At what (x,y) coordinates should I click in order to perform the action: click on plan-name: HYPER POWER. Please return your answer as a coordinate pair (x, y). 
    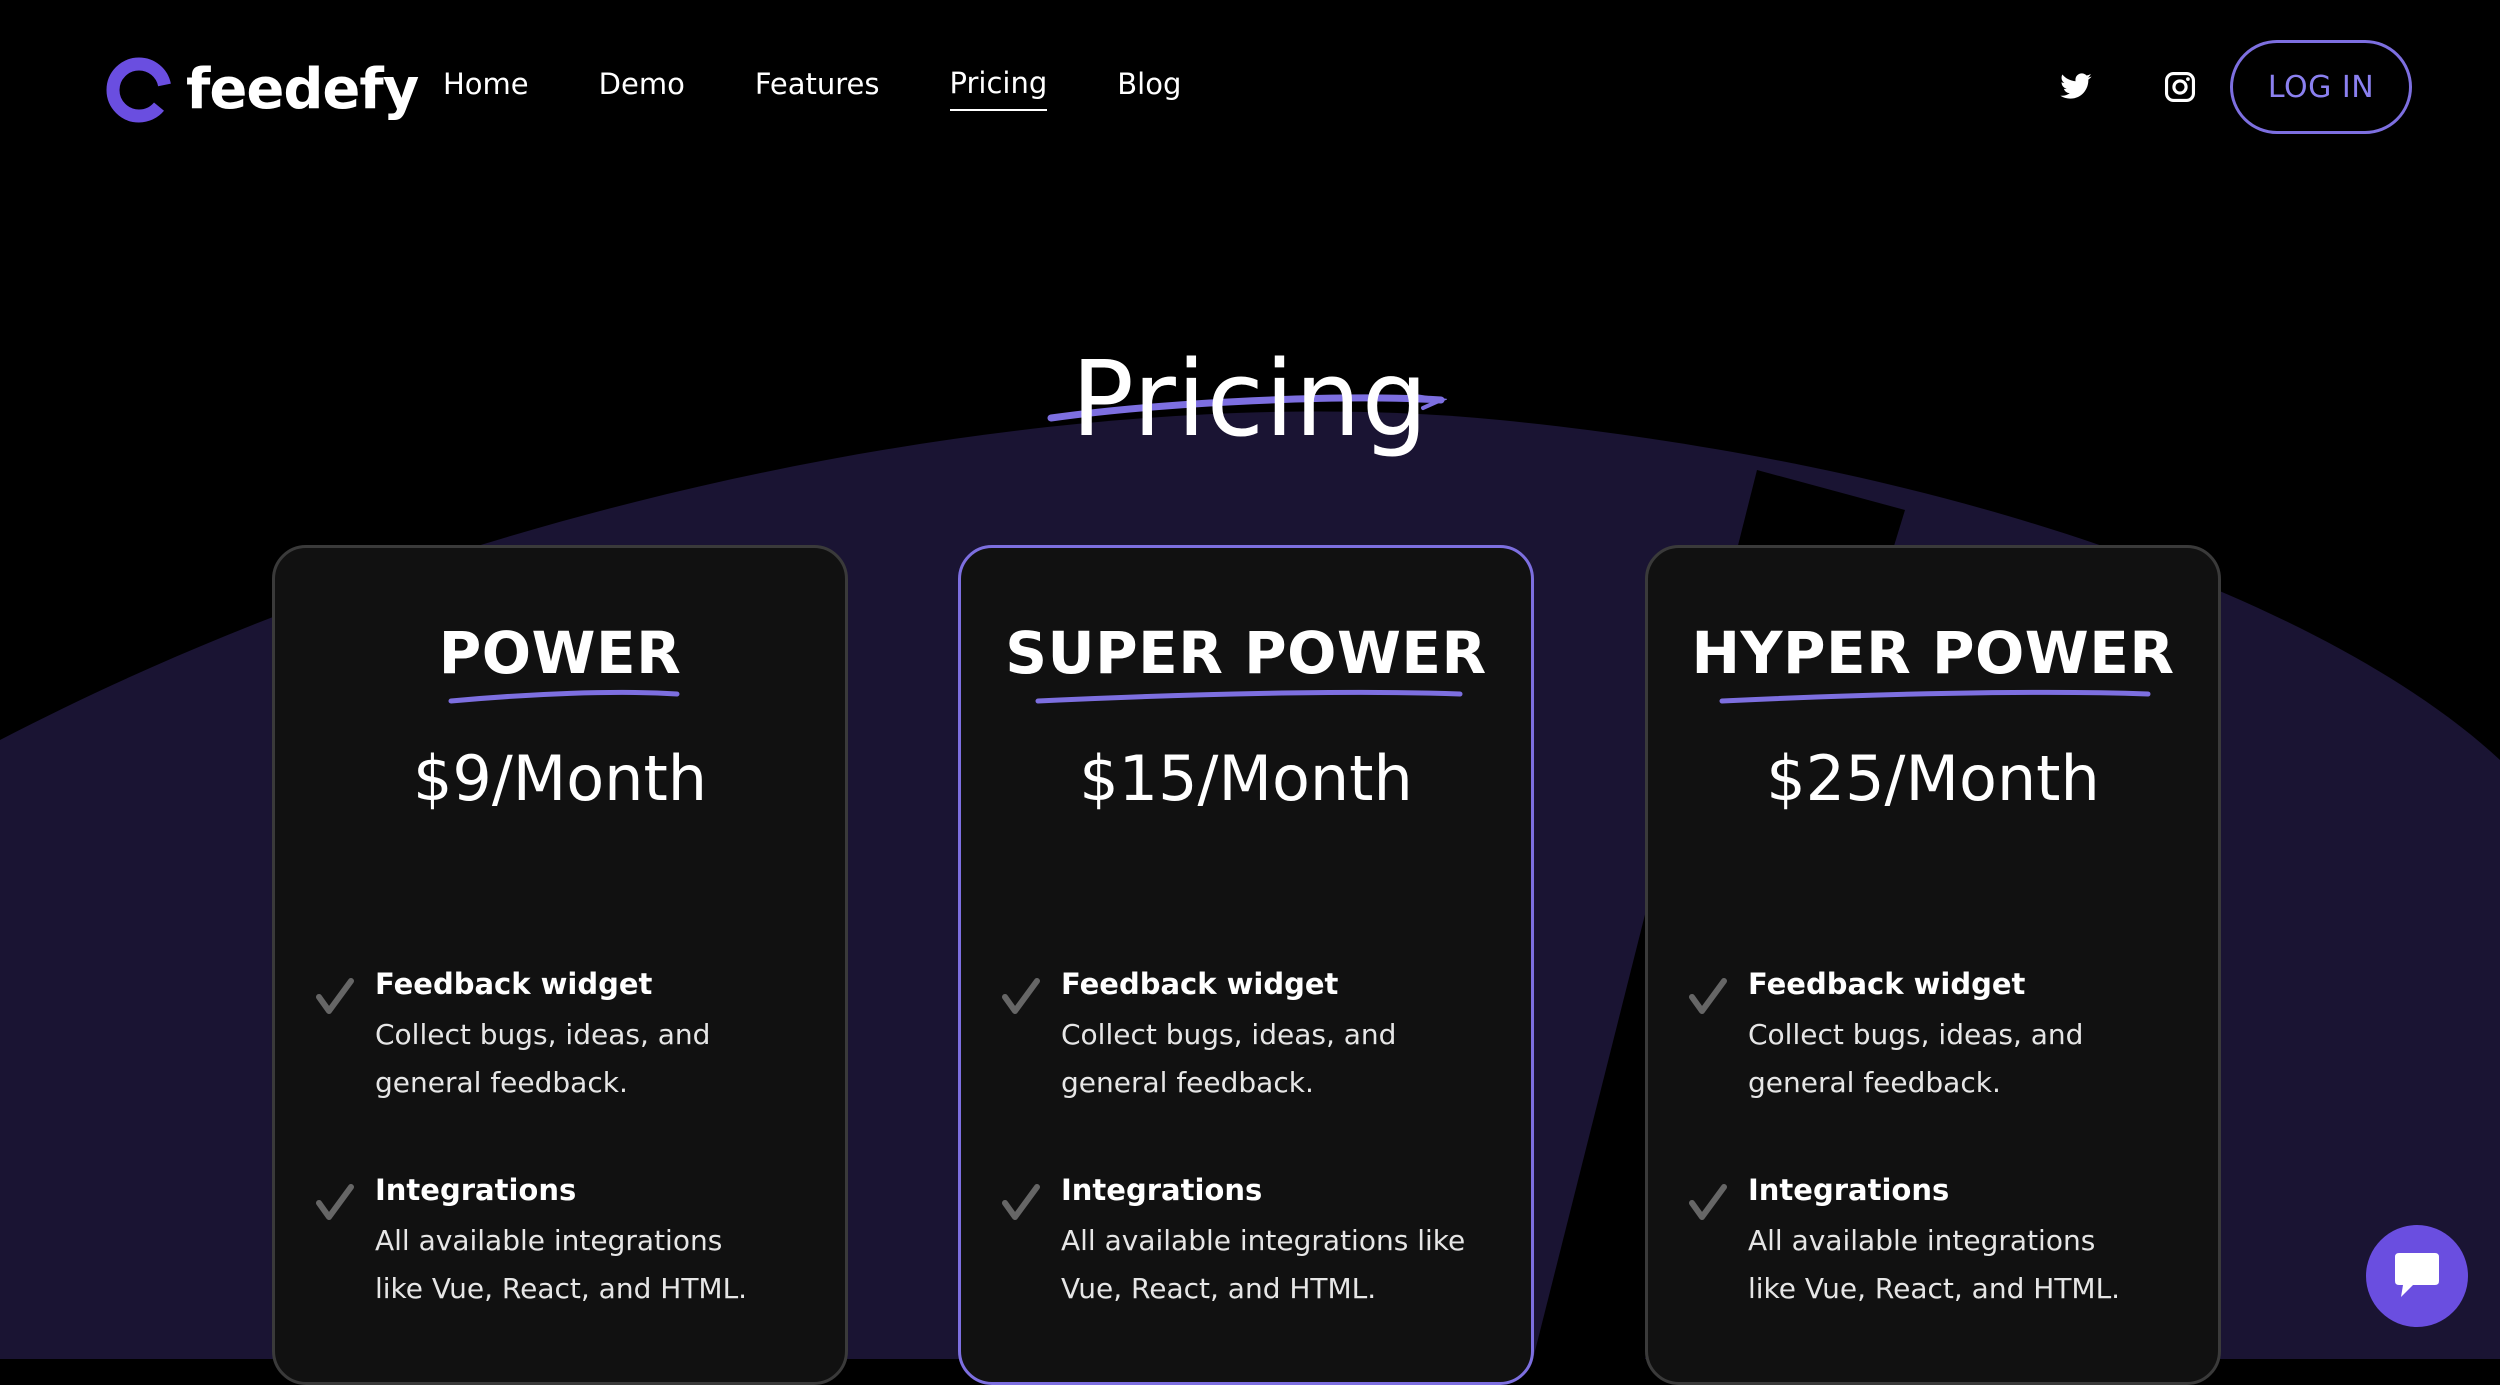
    Looking at the image, I should click on (1933, 653).